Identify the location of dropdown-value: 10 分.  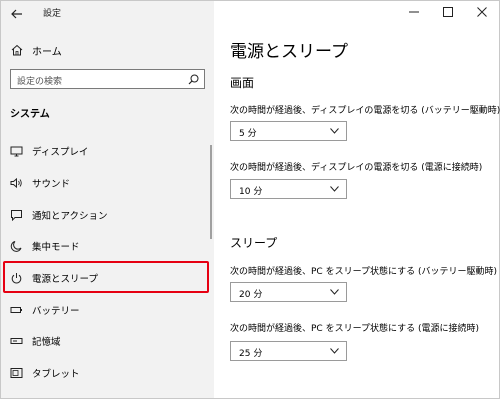
(251, 192).